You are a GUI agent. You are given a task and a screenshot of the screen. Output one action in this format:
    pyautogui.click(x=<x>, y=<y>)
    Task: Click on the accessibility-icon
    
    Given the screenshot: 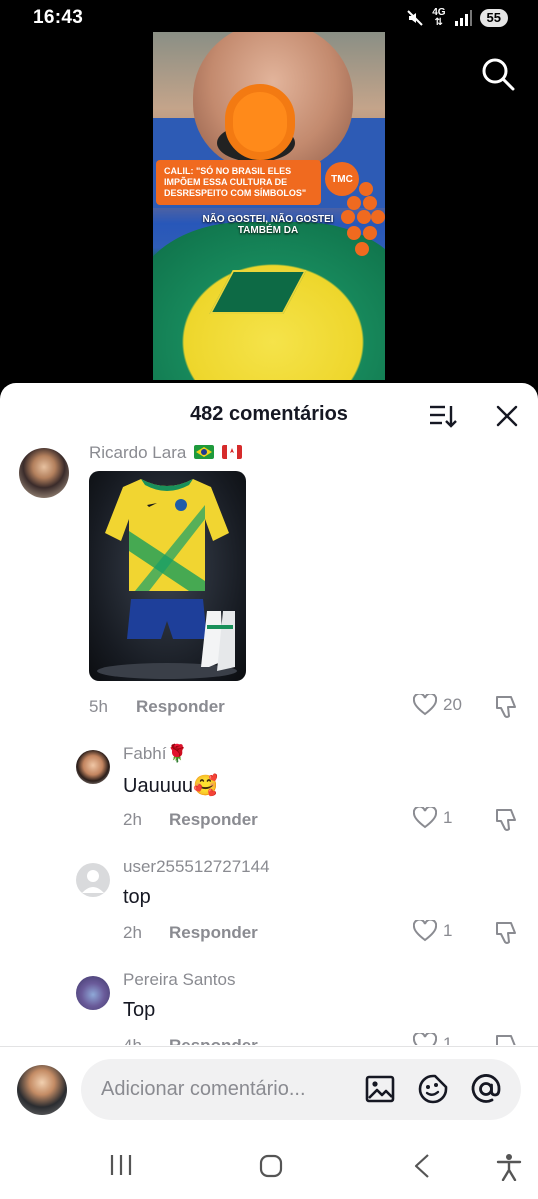 What is the action you would take?
    pyautogui.click(x=509, y=1167)
    